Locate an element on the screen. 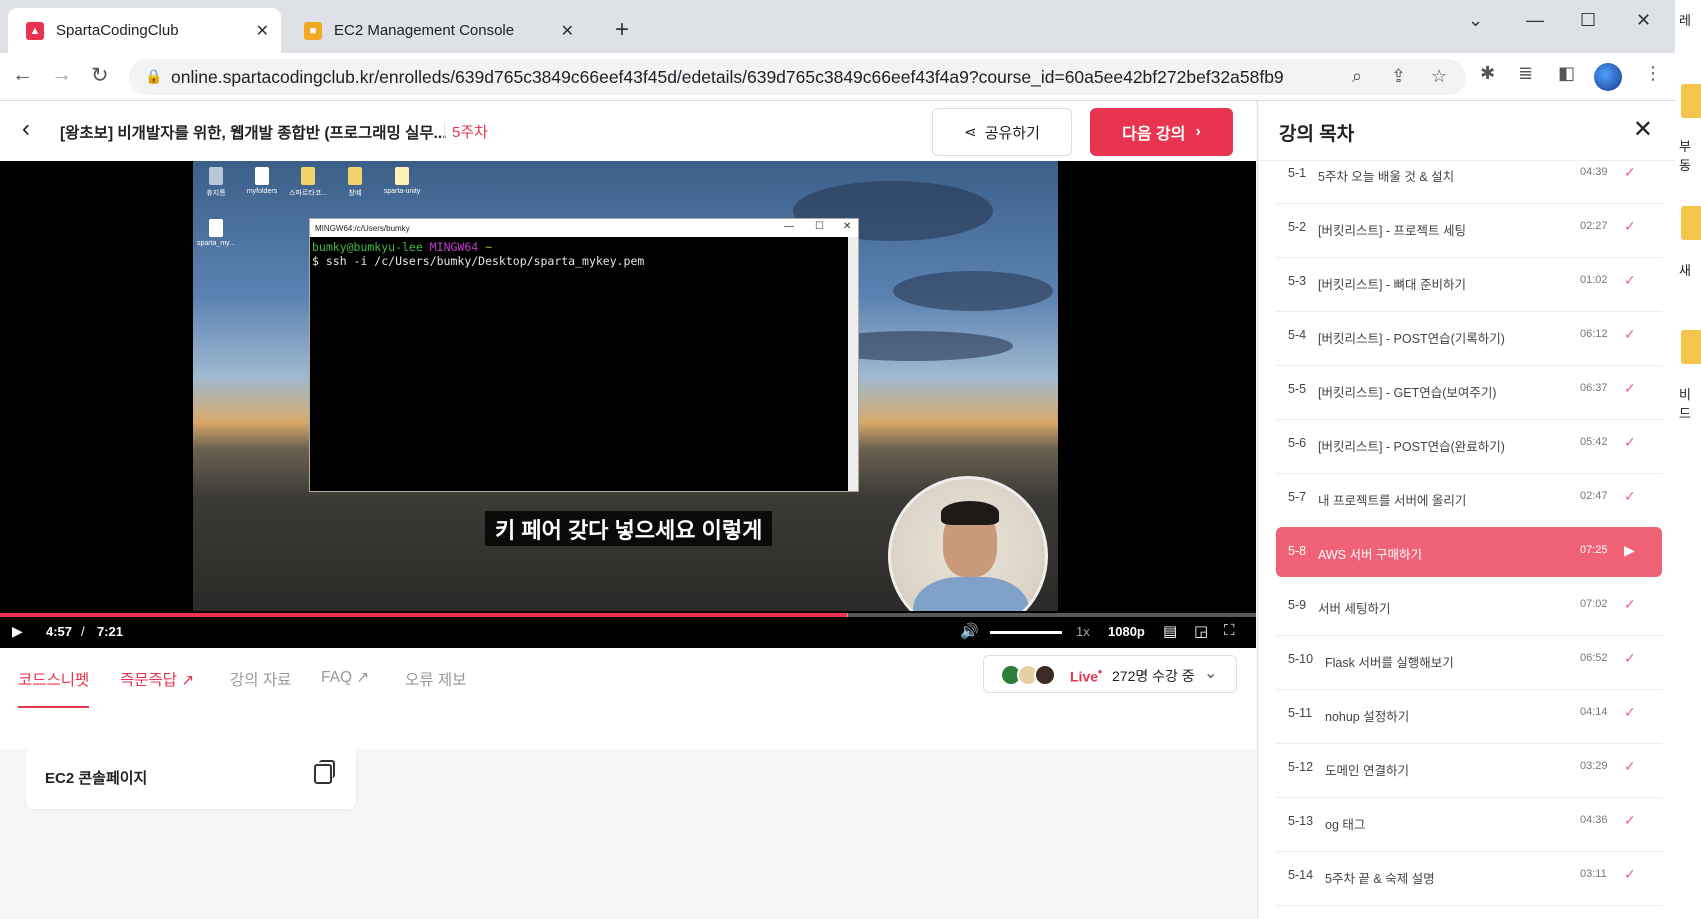 Image resolution: width=1701 pixels, height=919 pixels. chevron-right-icon: › is located at coordinates (1198, 131).